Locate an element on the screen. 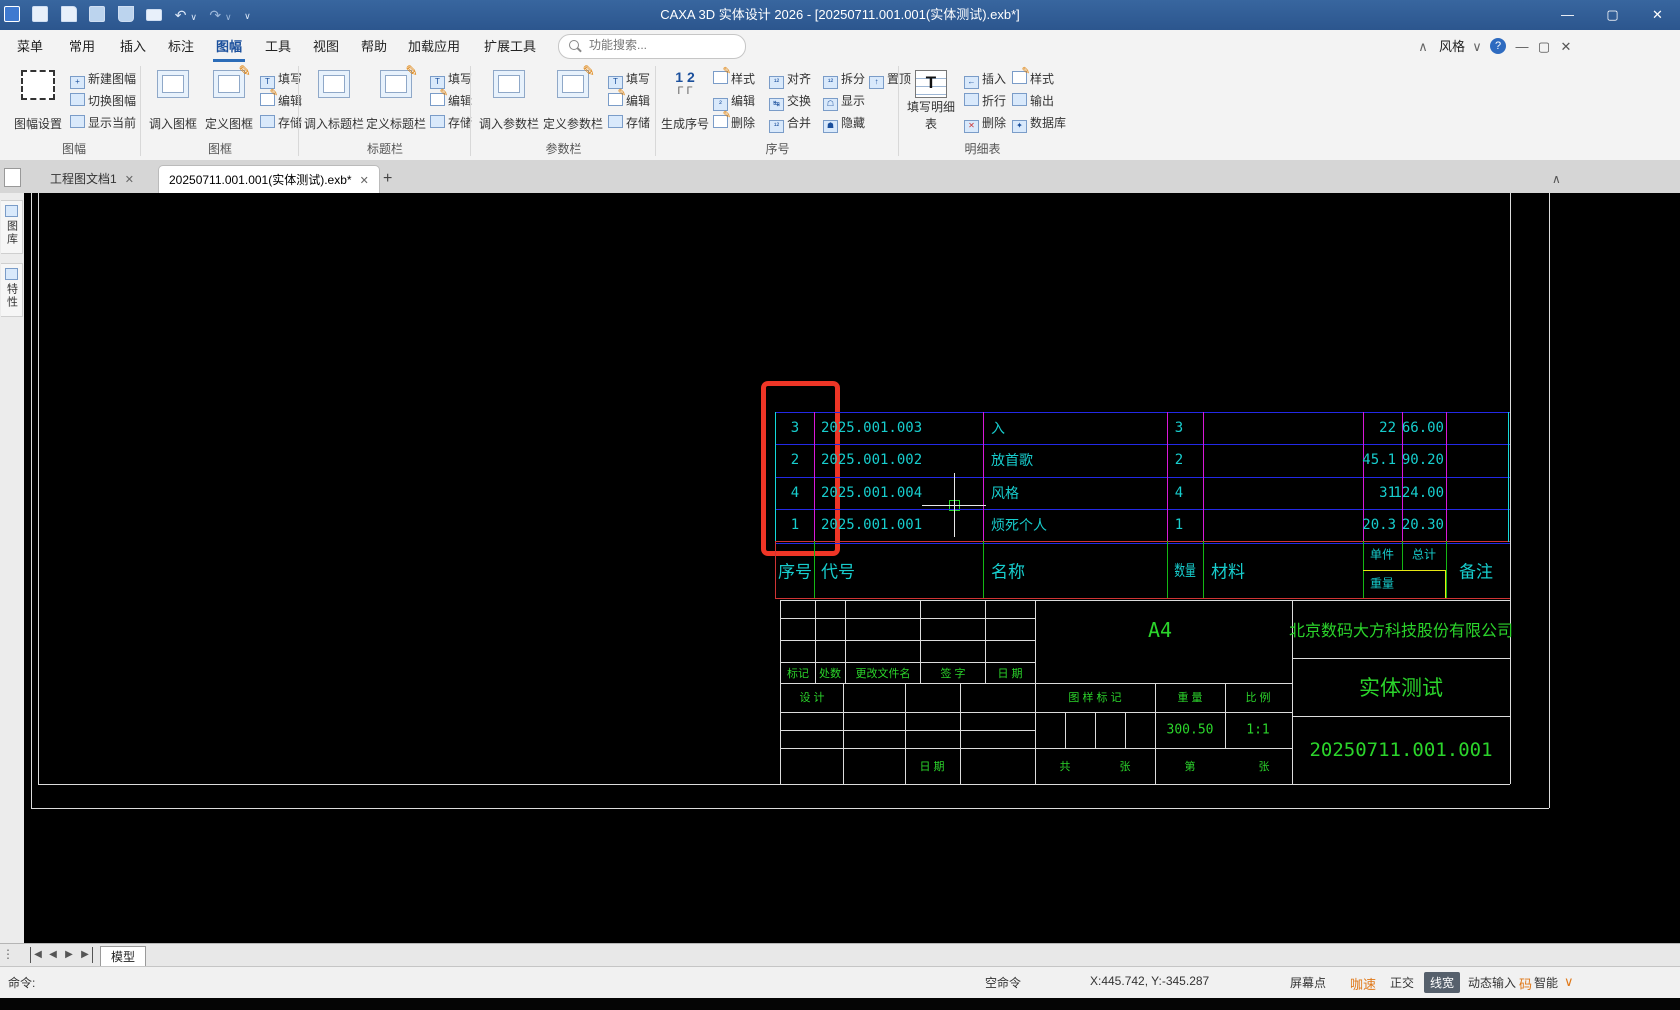  linewidth-toggle: 线宽 is located at coordinates (1442, 982).